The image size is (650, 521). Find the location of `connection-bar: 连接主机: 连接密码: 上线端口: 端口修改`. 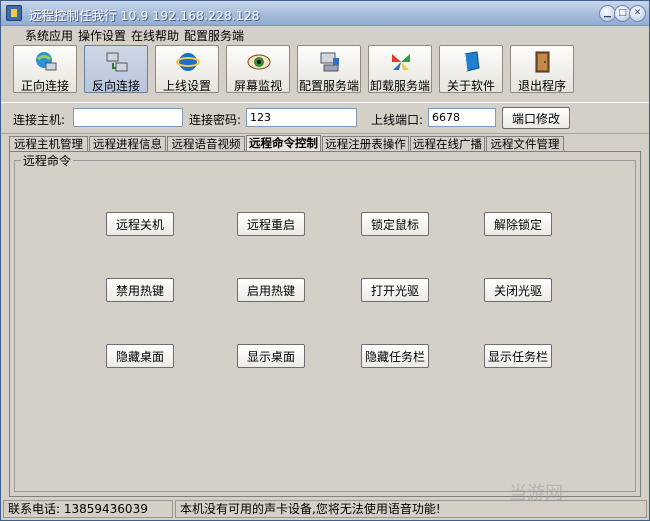

connection-bar: 连接主机: 连接密码: 上线端口: 端口修改 is located at coordinates (325, 118).